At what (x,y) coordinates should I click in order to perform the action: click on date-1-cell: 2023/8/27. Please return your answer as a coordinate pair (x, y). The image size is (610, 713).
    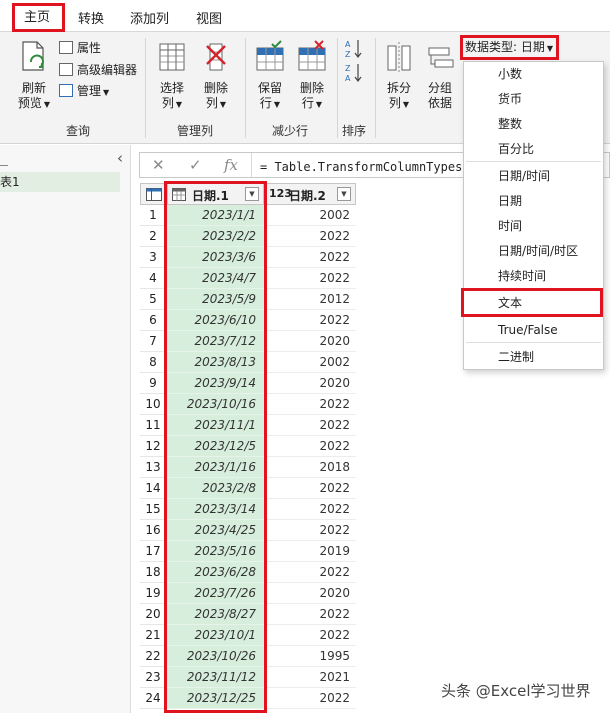
    Looking at the image, I should click on (215, 614).